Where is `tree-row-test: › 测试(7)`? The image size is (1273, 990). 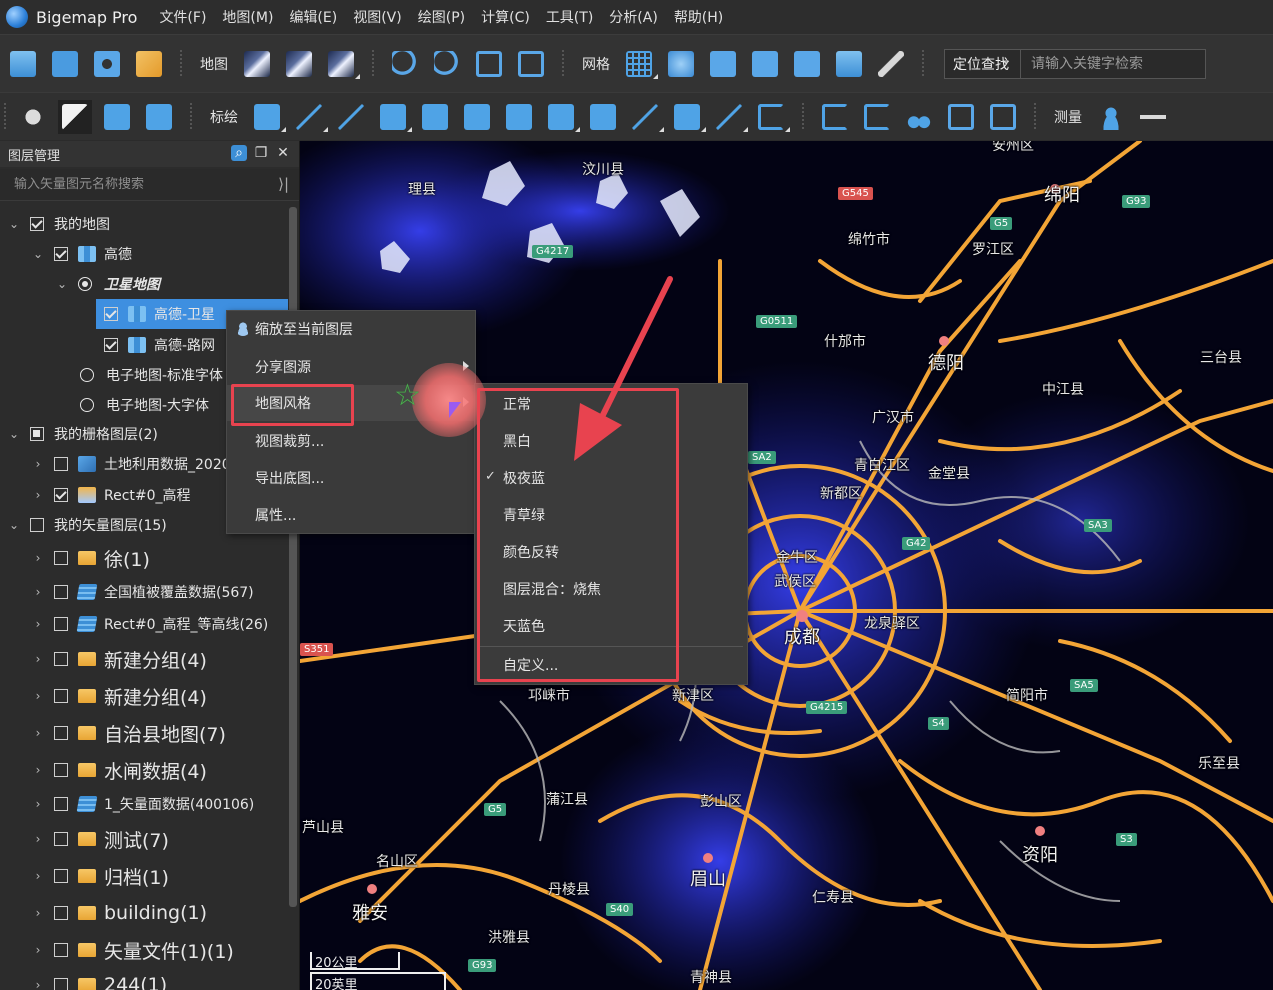 tree-row-test: › 测试(7) is located at coordinates (100, 839).